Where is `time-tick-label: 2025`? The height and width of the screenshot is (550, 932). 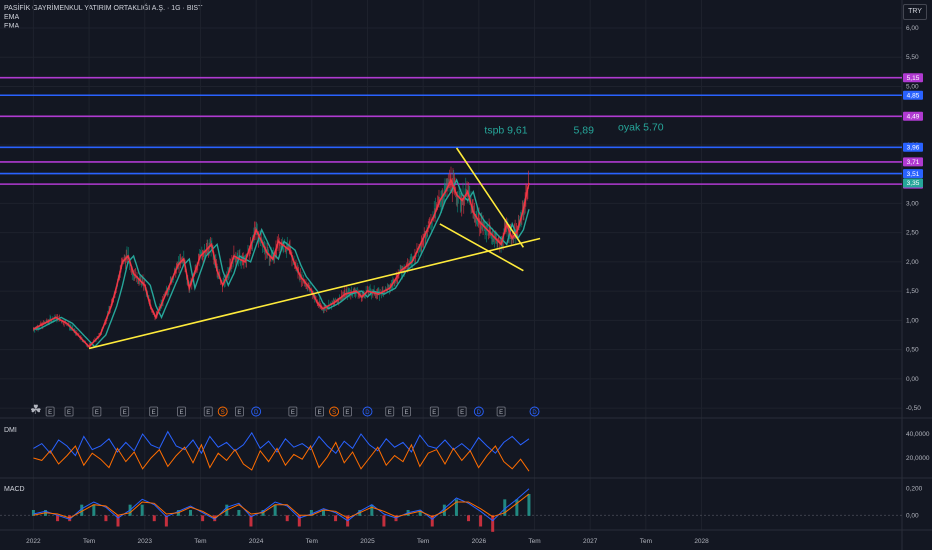
time-tick-label: 2025 is located at coordinates (367, 541).